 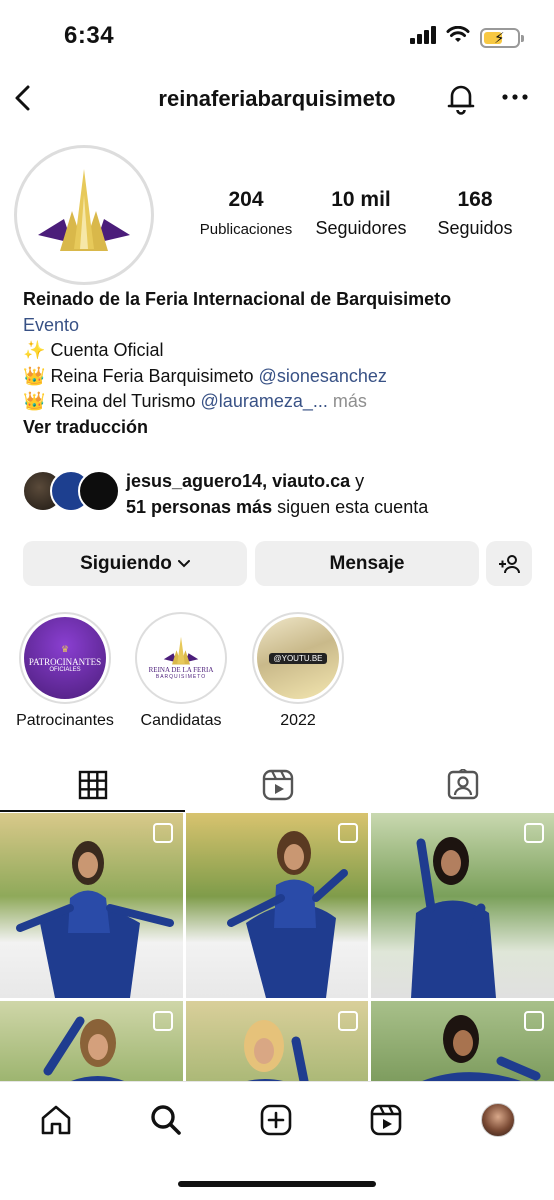 I want to click on bio-line-3: 👑 Reina del Turismo @laurameza_... más, so click(x=278, y=402).